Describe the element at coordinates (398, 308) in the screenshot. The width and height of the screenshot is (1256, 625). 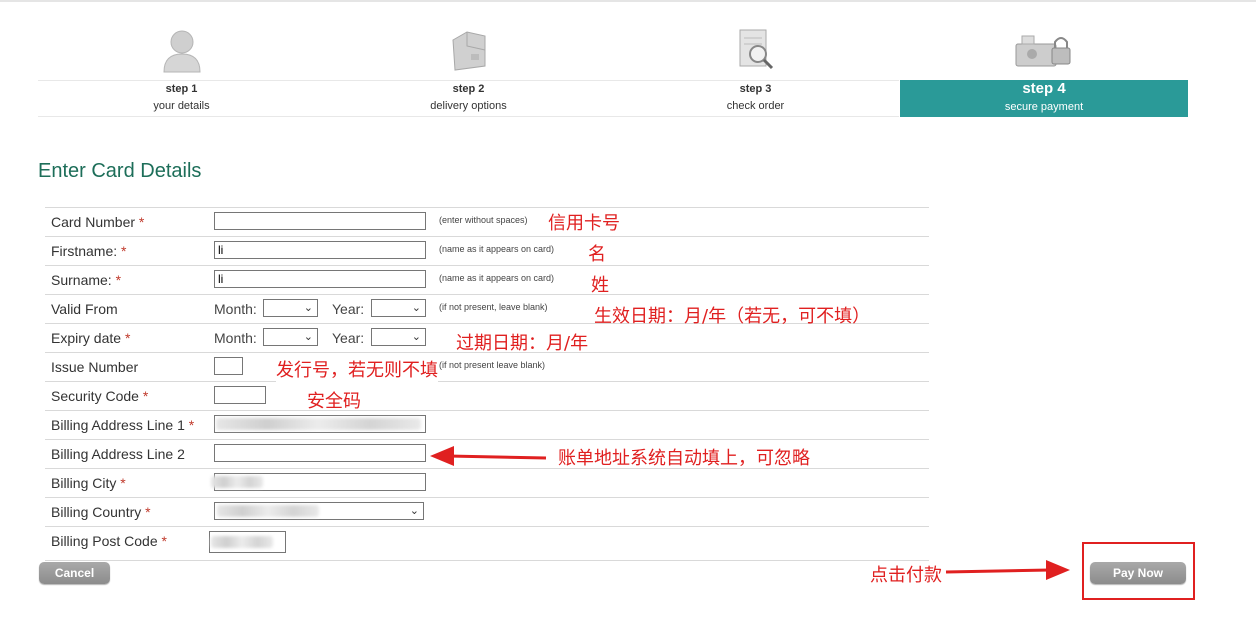
I see `valid-from-year-select: ⌄` at that location.